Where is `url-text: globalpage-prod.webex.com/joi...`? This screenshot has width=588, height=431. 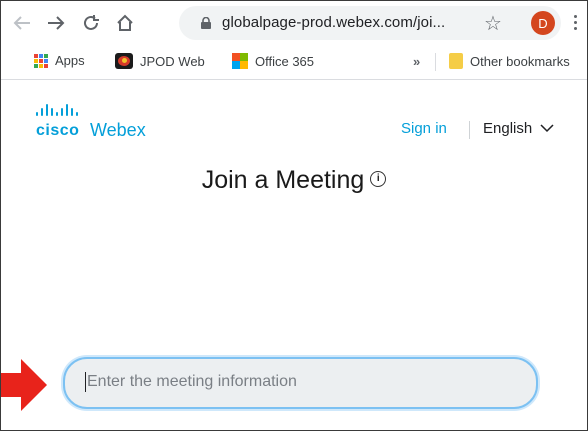 url-text: globalpage-prod.webex.com/joi... is located at coordinates (333, 22).